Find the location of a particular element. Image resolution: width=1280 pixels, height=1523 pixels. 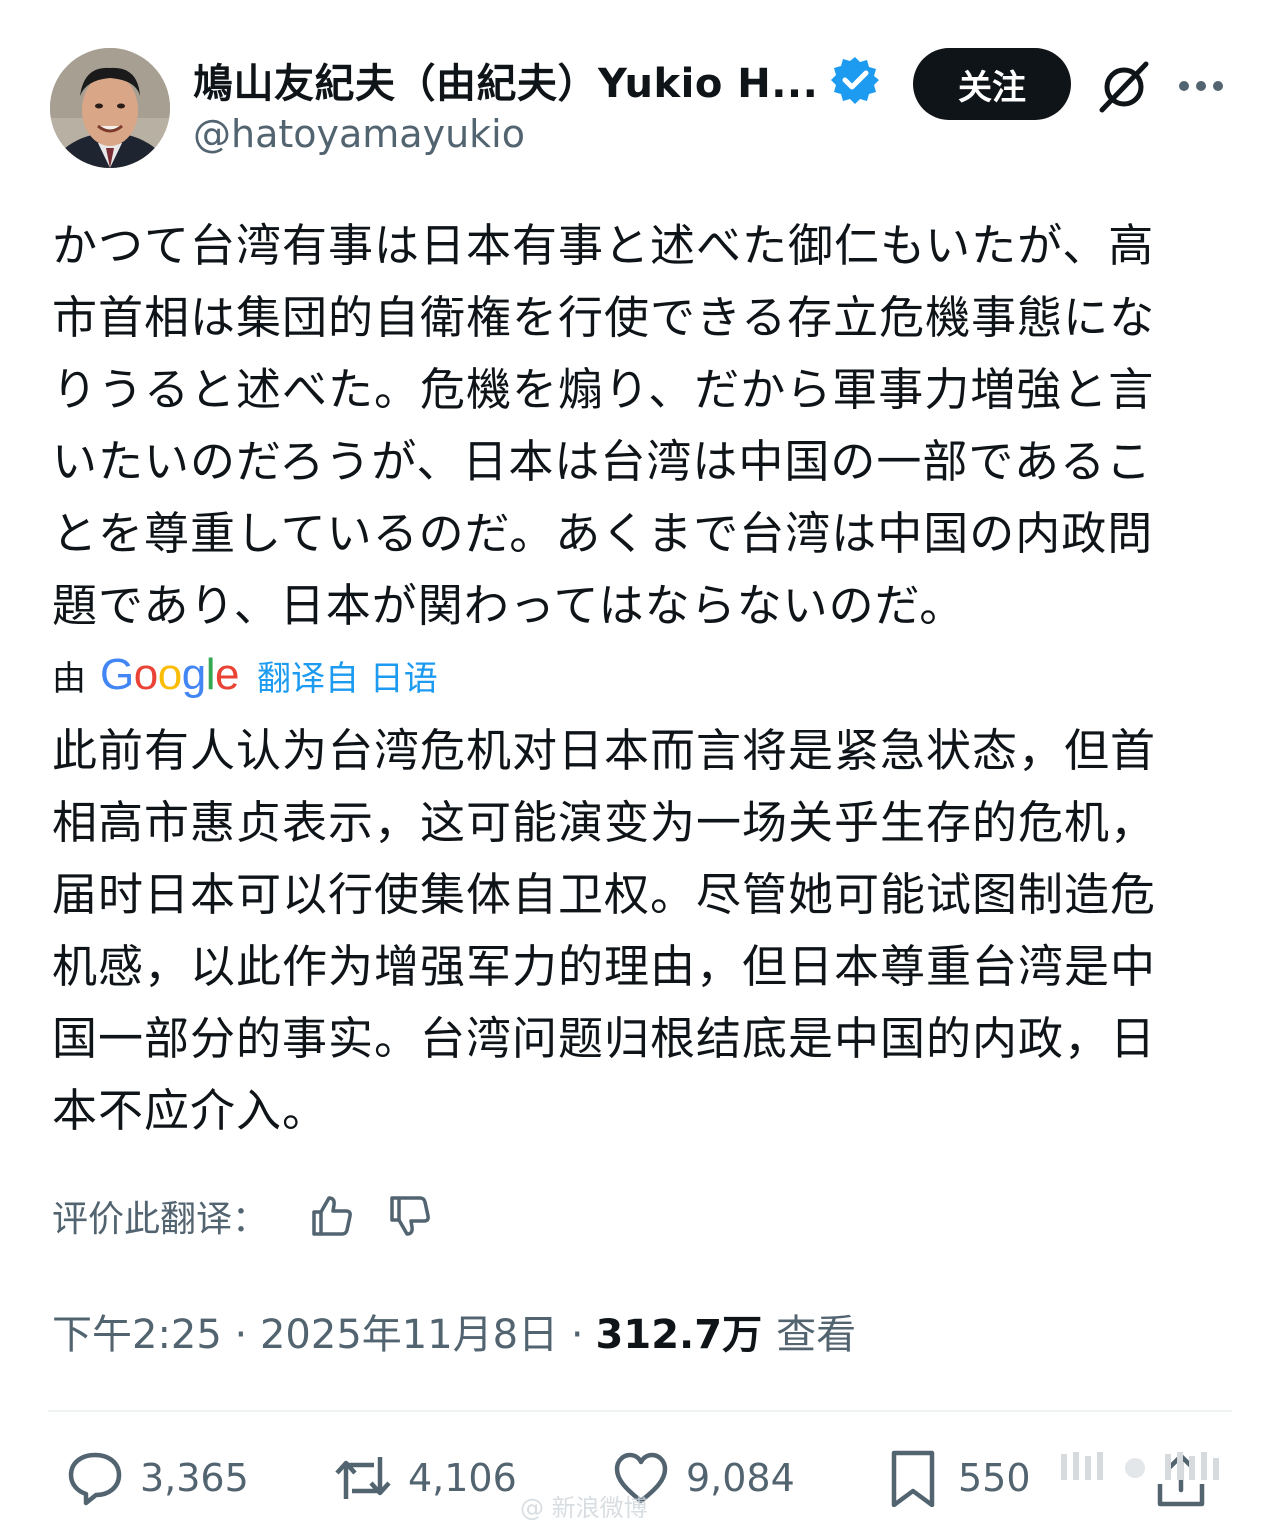

repost-icon is located at coordinates (363, 1478).